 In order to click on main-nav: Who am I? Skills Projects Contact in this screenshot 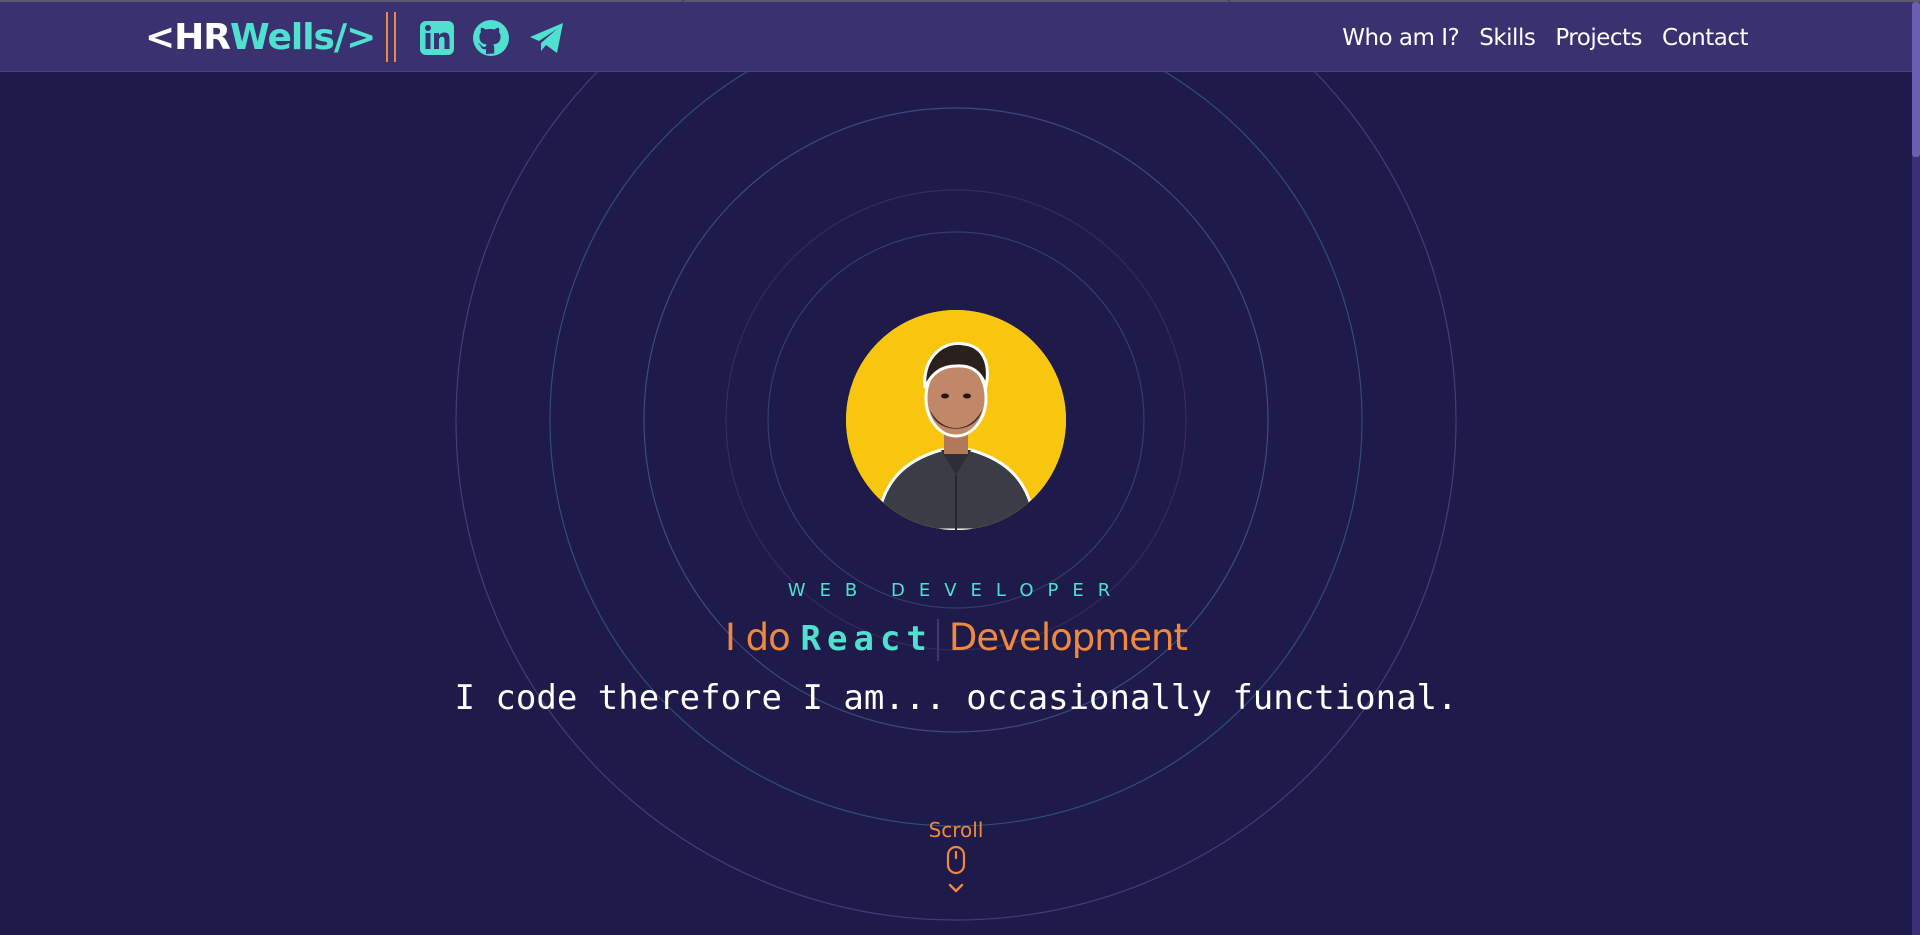, I will do `click(1545, 38)`.